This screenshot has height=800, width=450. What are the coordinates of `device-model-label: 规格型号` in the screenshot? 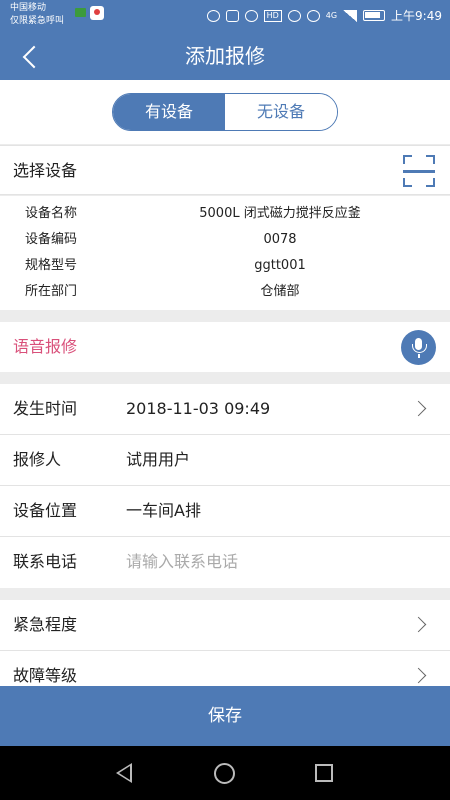 It's located at (51, 265).